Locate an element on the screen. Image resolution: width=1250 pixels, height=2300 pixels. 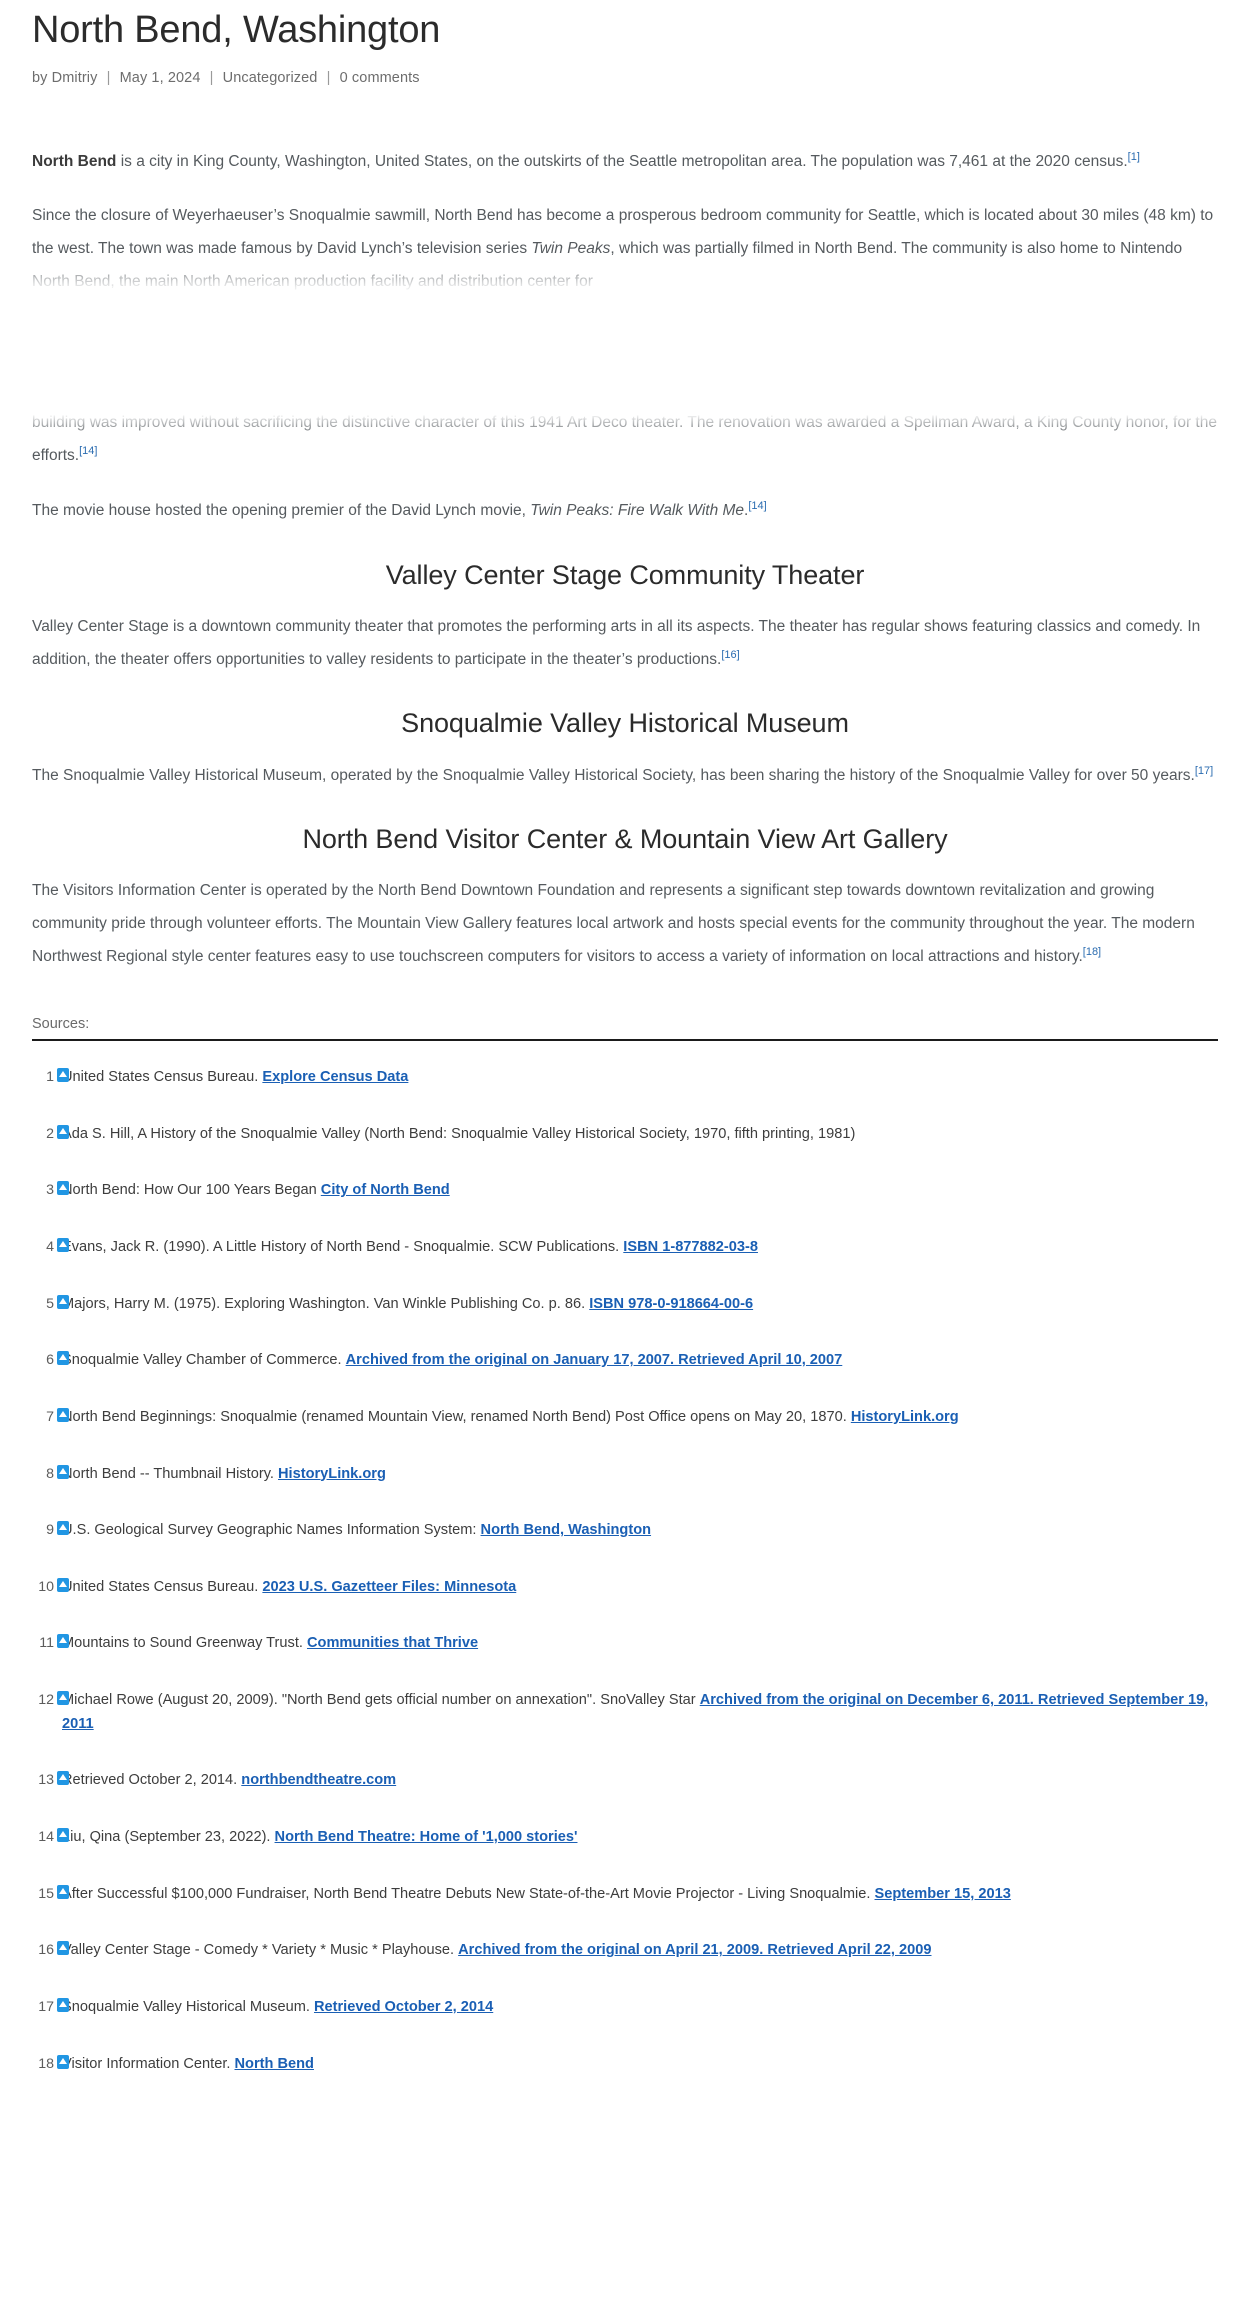
source-text: Visitor Information Center. is located at coordinates (148, 2063).